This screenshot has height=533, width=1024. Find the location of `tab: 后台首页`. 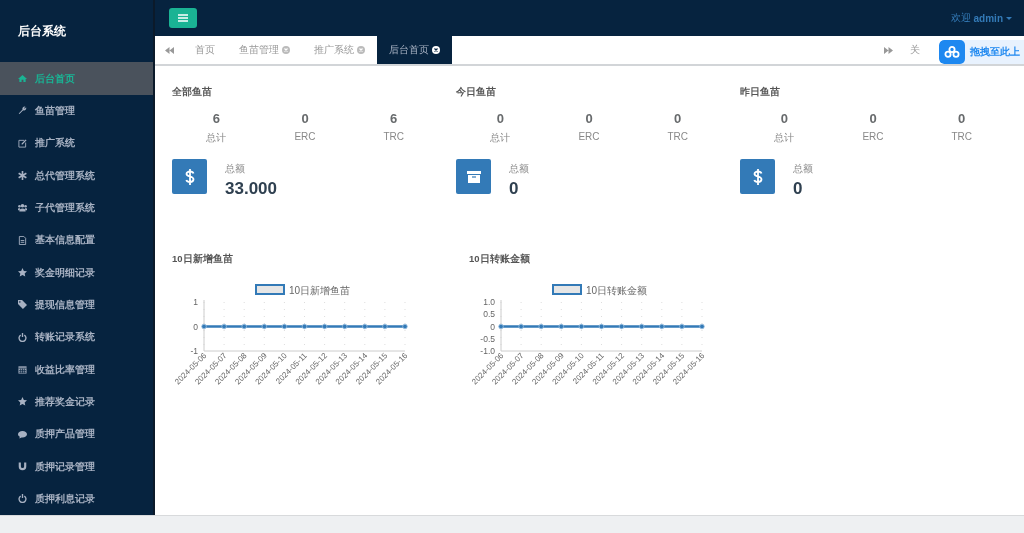

tab: 后台首页 is located at coordinates (414, 50).